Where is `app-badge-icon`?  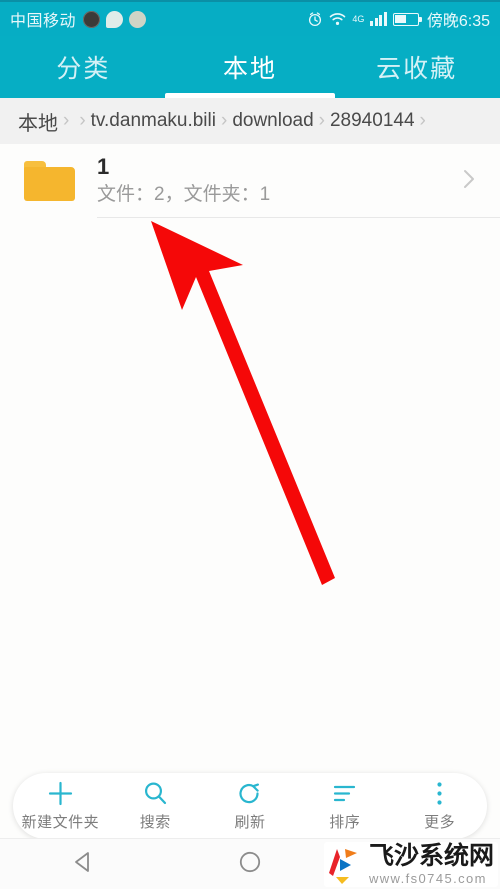
app-badge-icon is located at coordinates (138, 19).